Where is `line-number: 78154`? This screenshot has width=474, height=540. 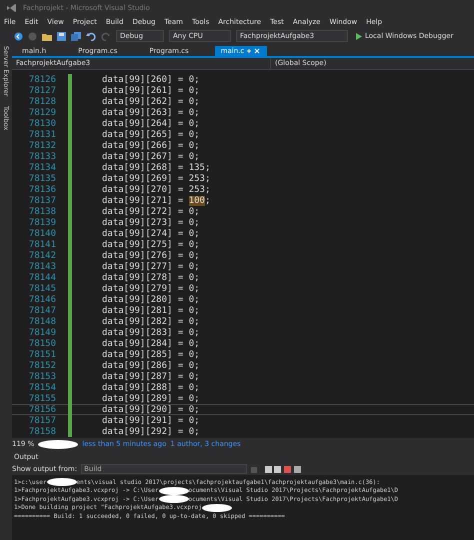
line-number: 78154 is located at coordinates (42, 387).